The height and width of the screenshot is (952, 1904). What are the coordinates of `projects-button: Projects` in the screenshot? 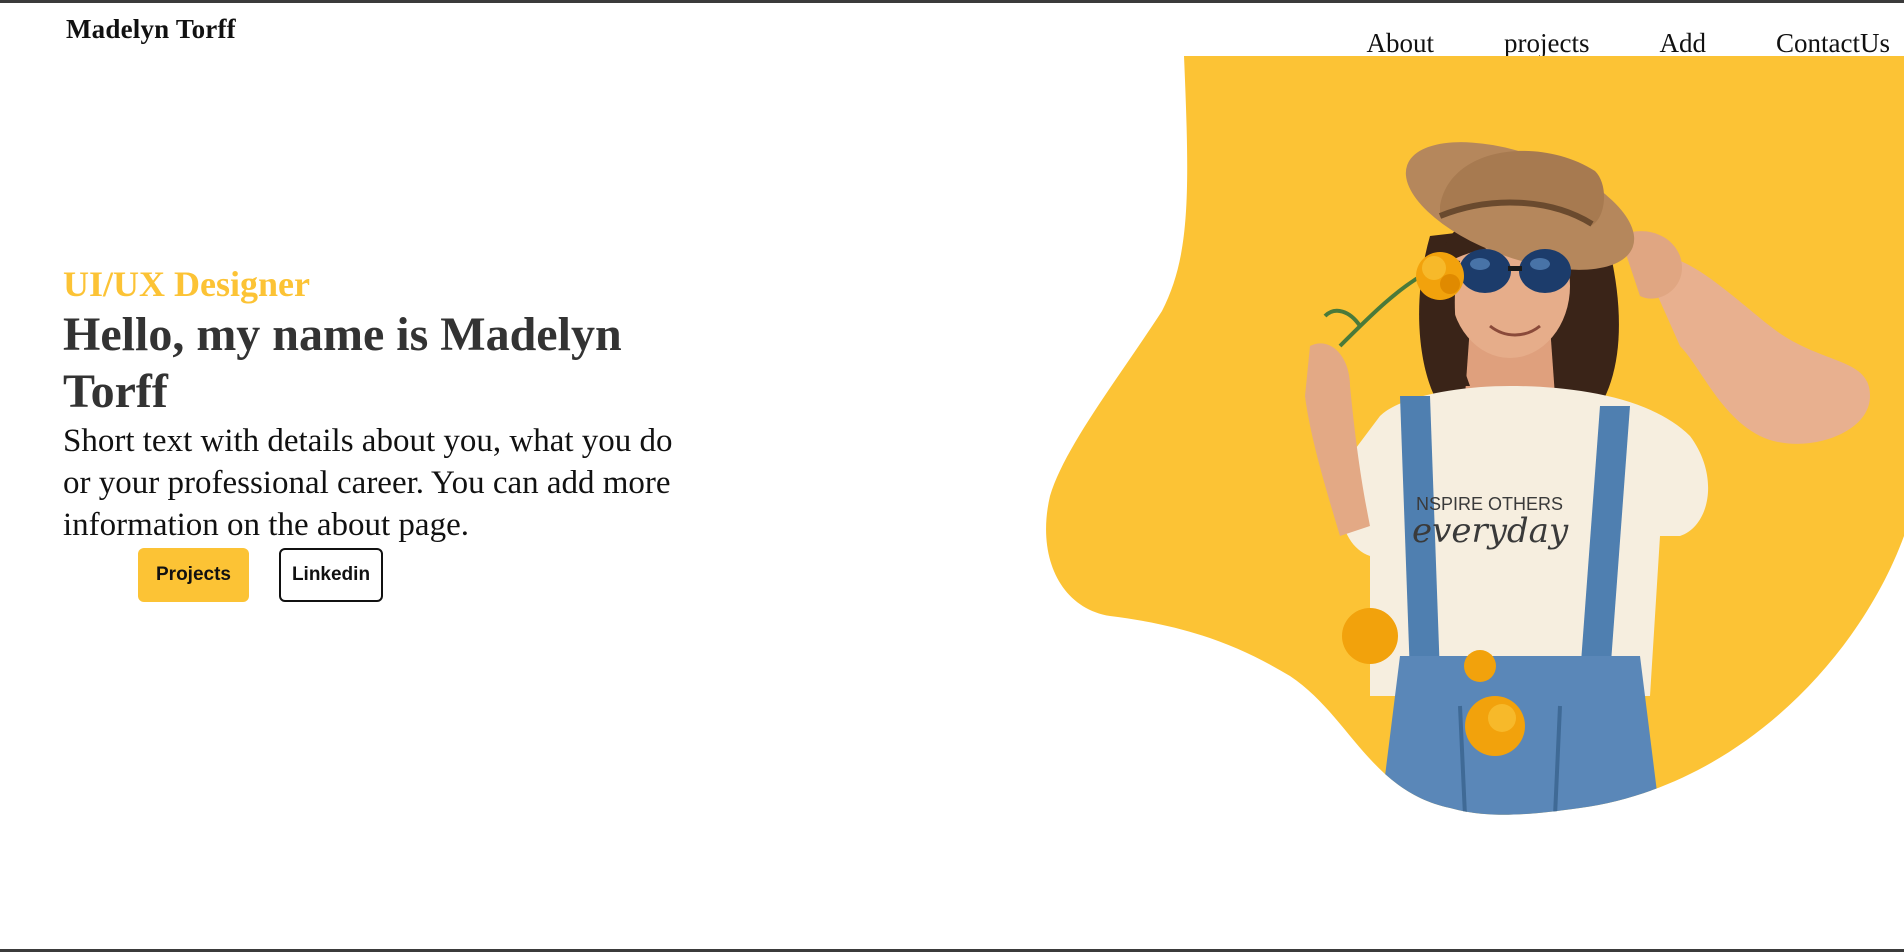 It's located at (193, 575).